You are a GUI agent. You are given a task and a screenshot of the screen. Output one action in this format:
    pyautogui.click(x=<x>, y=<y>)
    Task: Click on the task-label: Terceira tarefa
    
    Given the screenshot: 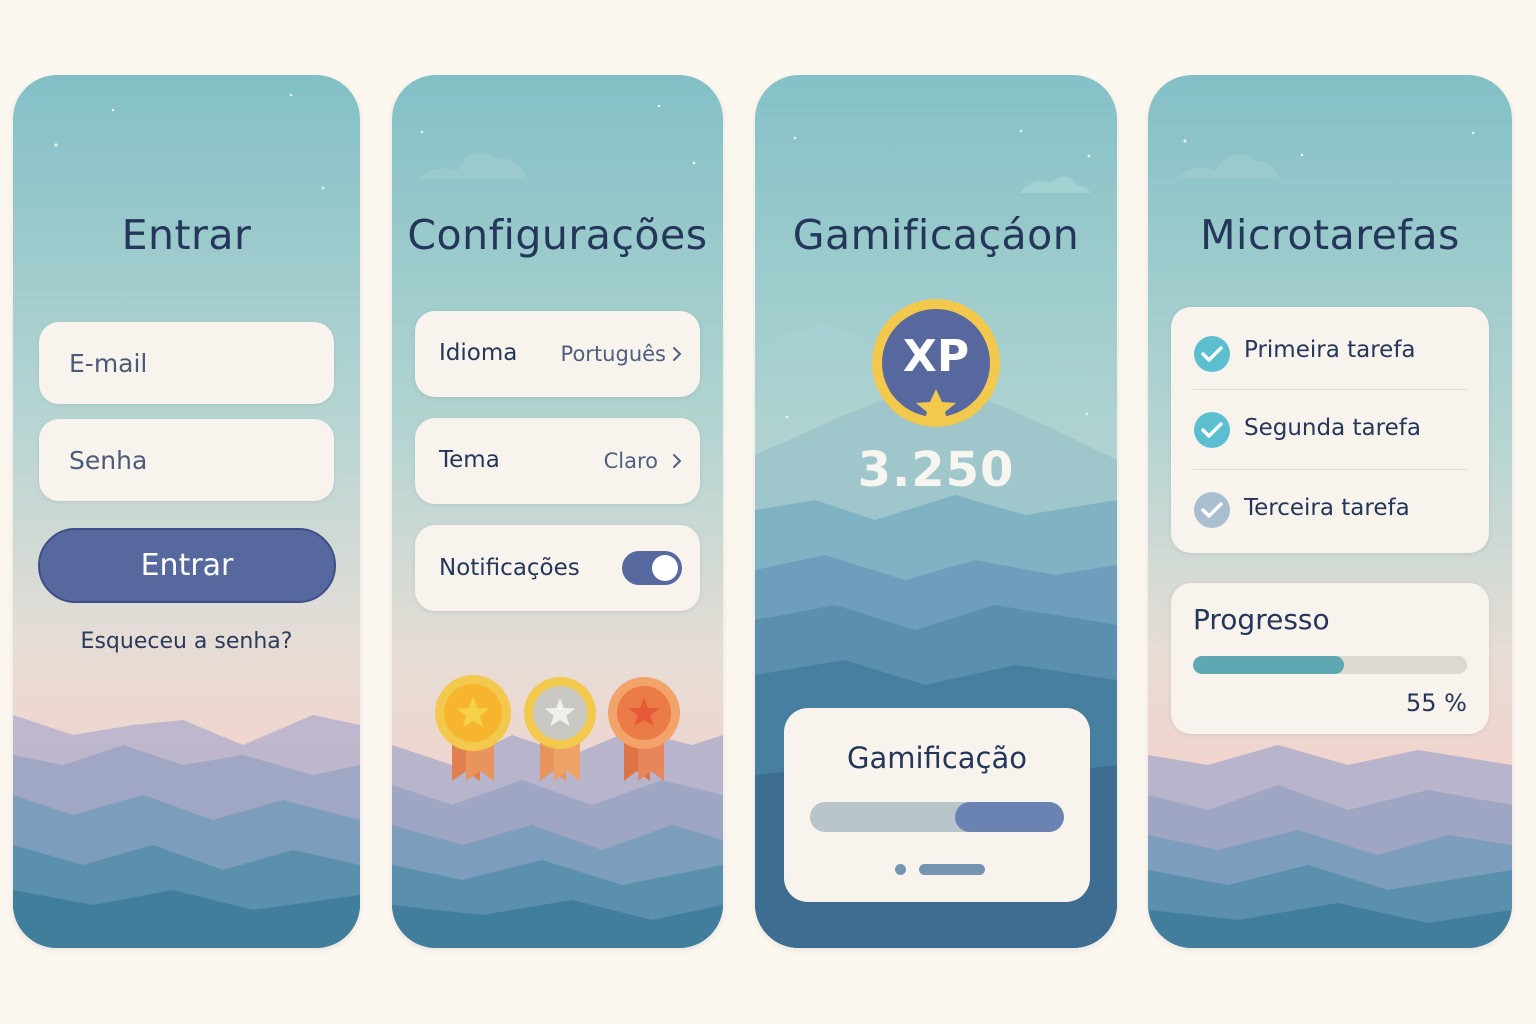 What is the action you would take?
    pyautogui.click(x=1327, y=508)
    